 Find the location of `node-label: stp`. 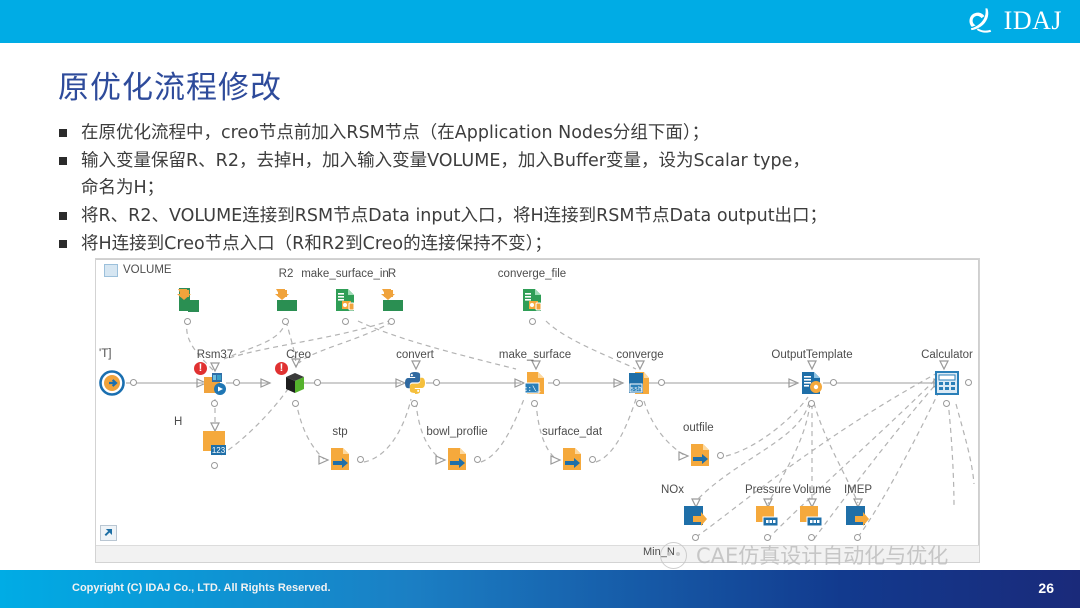

node-label: stp is located at coordinates (340, 432).